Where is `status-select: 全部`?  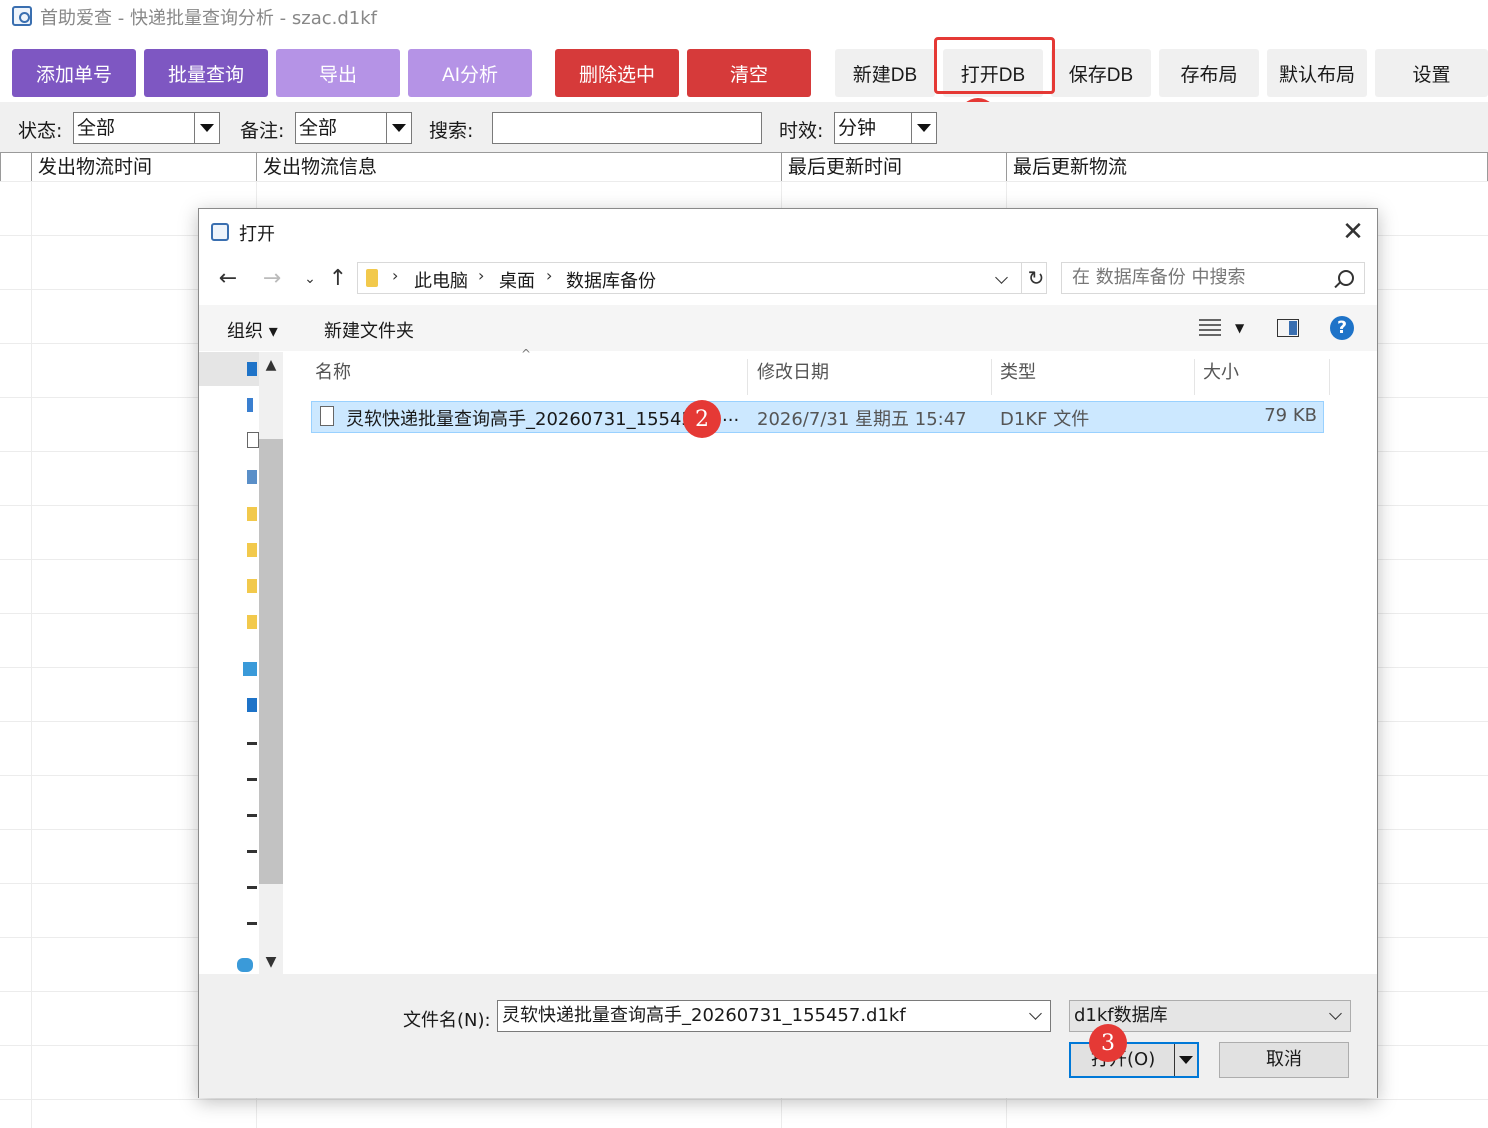
status-select: 全部 is located at coordinates (146, 128).